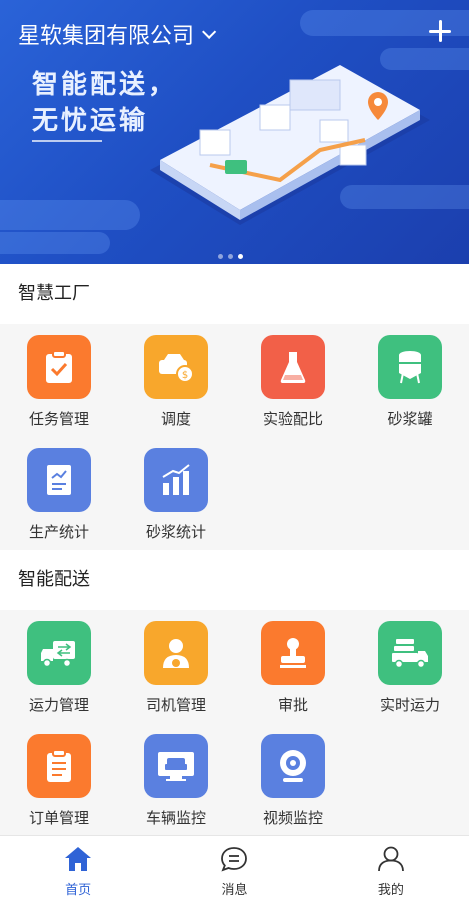 The width and height of the screenshot is (469, 900). What do you see at coordinates (67, 141) in the screenshot?
I see `slogan-divider` at bounding box center [67, 141].